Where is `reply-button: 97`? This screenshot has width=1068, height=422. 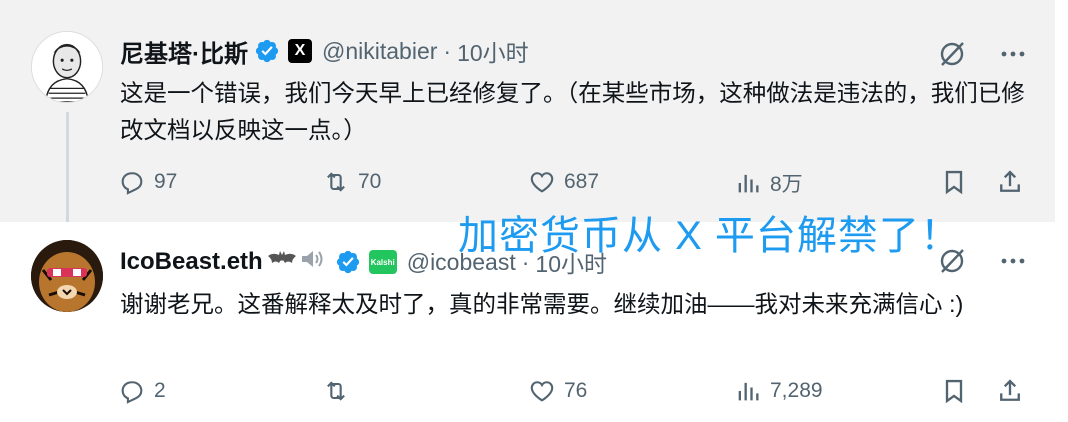 reply-button: 97 is located at coordinates (147, 182).